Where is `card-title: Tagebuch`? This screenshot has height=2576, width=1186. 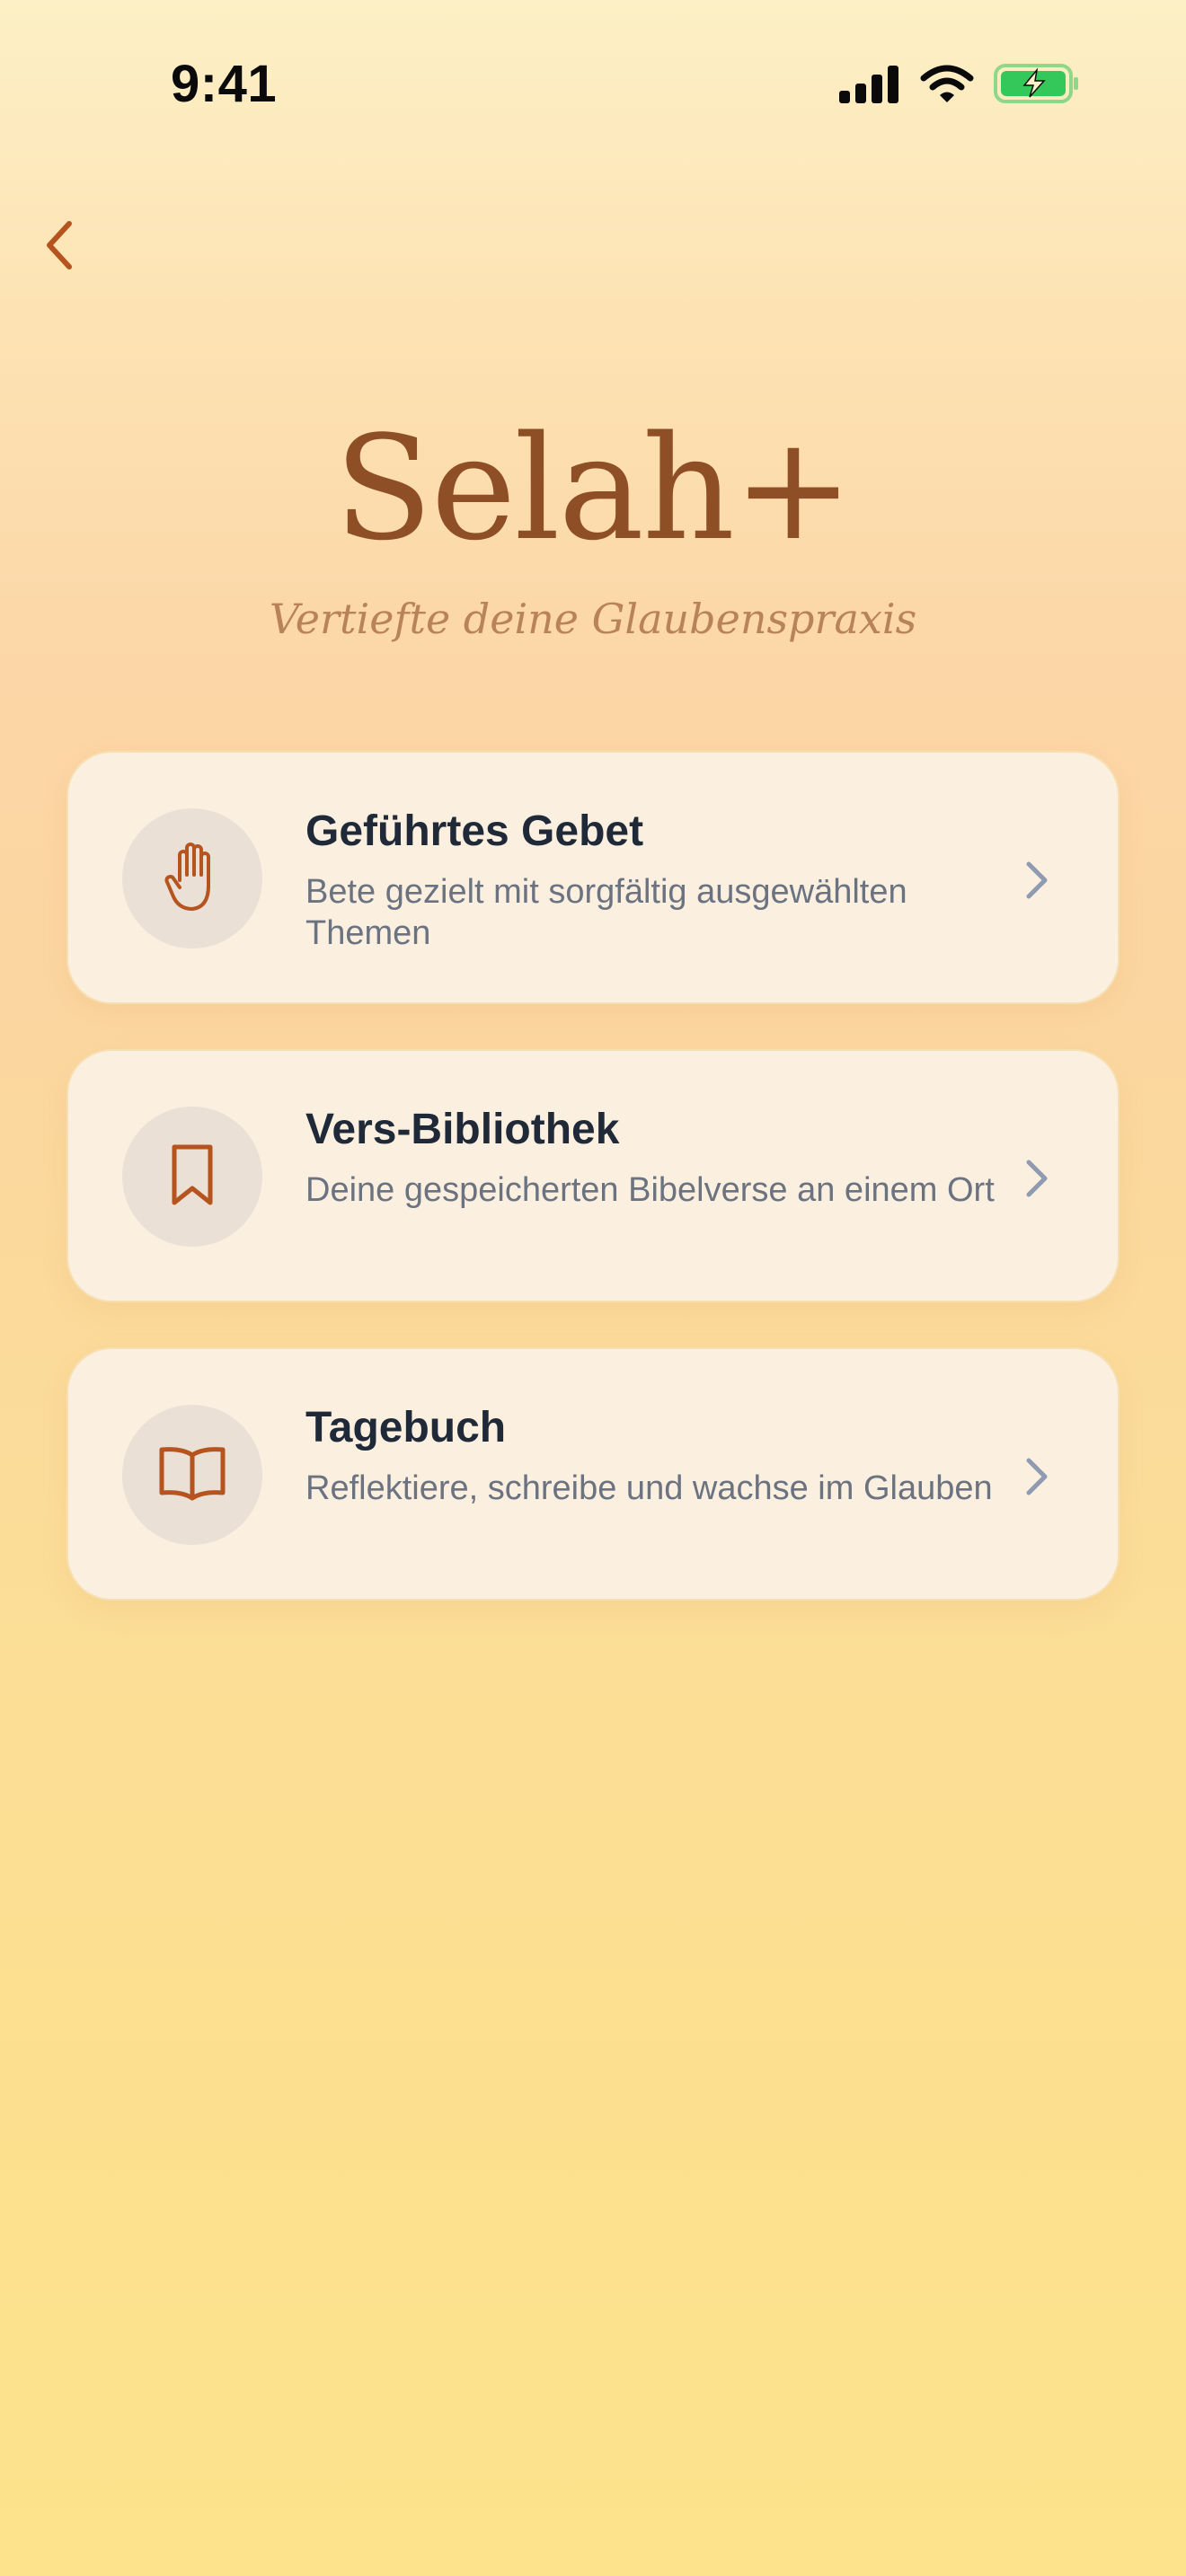
card-title: Tagebuch is located at coordinates (406, 1427).